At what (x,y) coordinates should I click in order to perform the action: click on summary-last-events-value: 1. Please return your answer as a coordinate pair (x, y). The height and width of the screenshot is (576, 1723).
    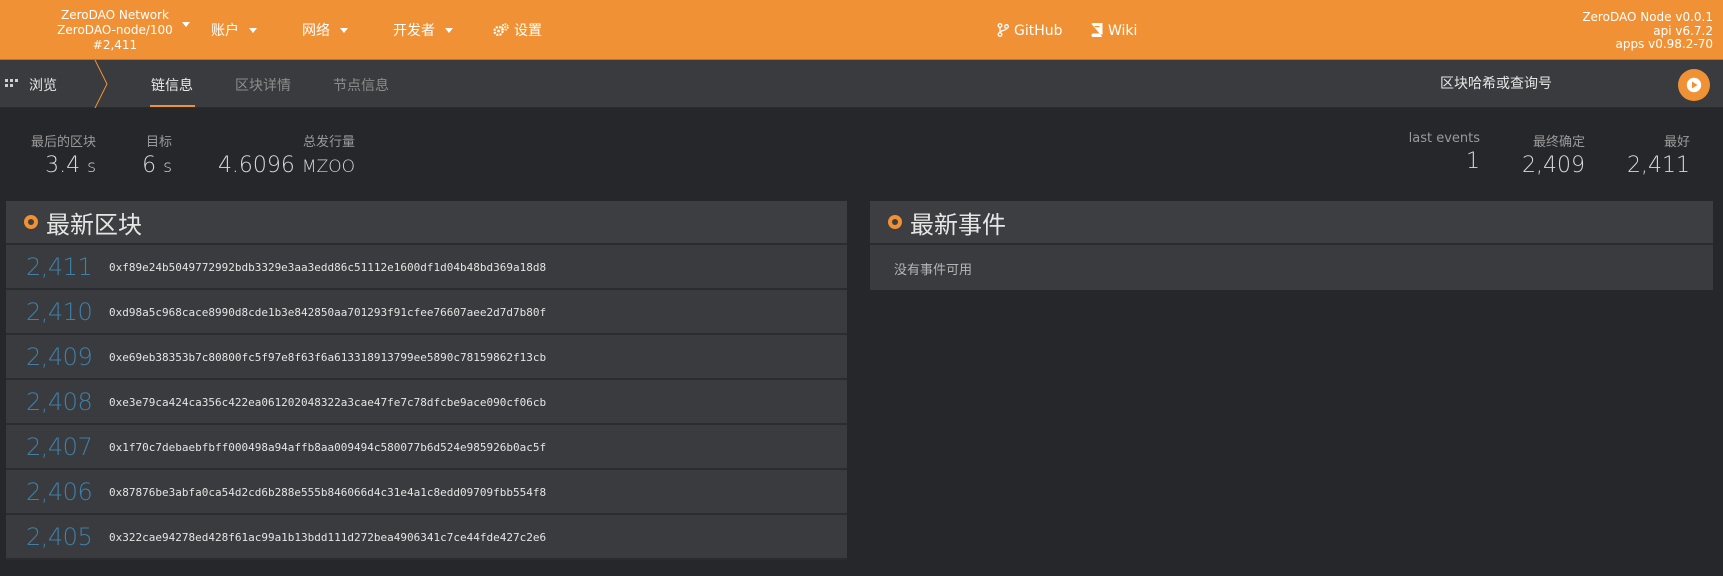
    Looking at the image, I should click on (1473, 161).